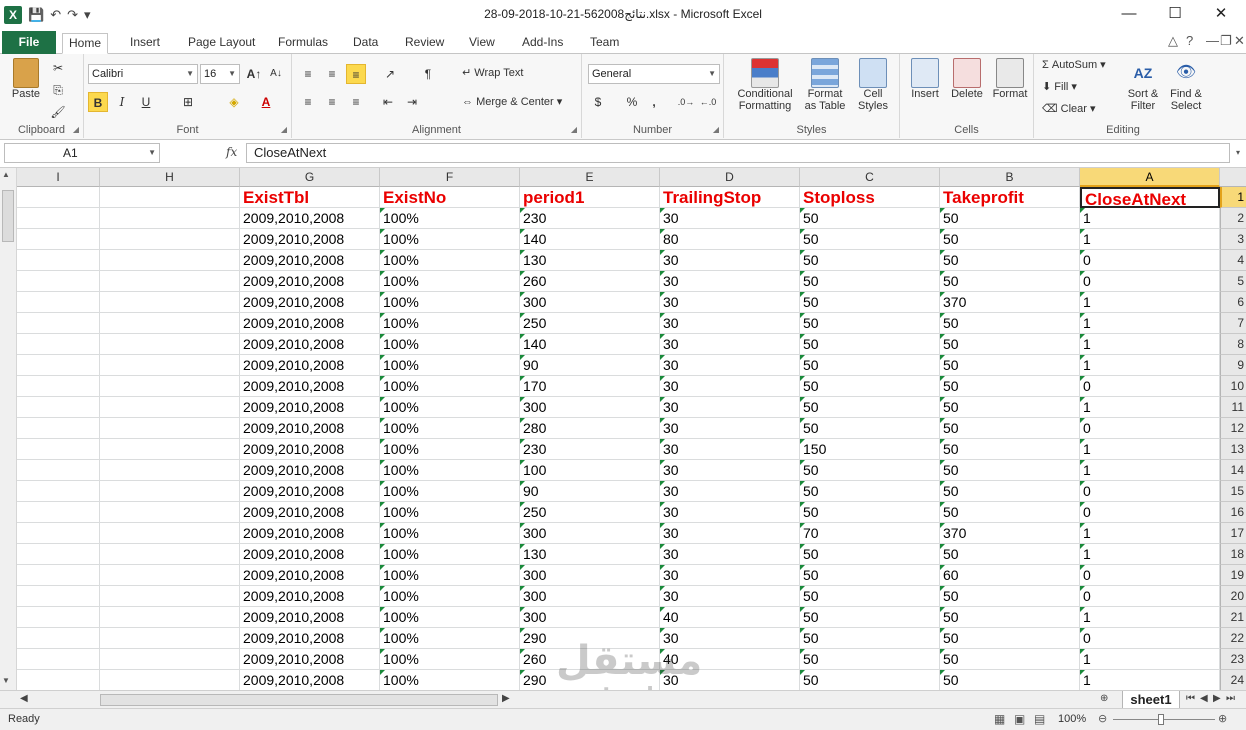 This screenshot has height=730, width=1246. What do you see at coordinates (1173, 41) in the screenshot?
I see `ribbon-collapse-icon: △` at bounding box center [1173, 41].